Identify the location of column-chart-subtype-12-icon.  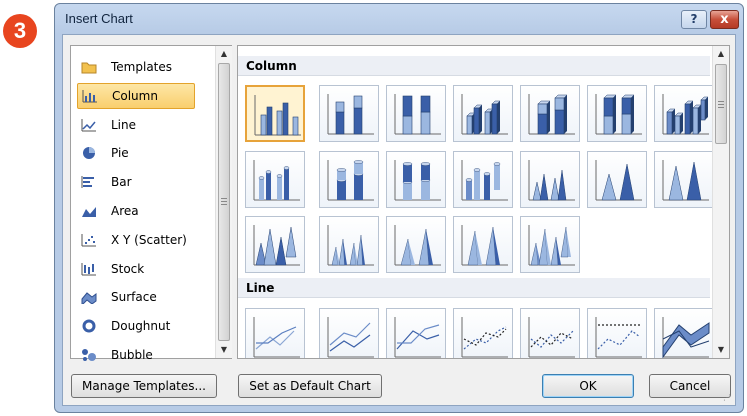
(551, 180).